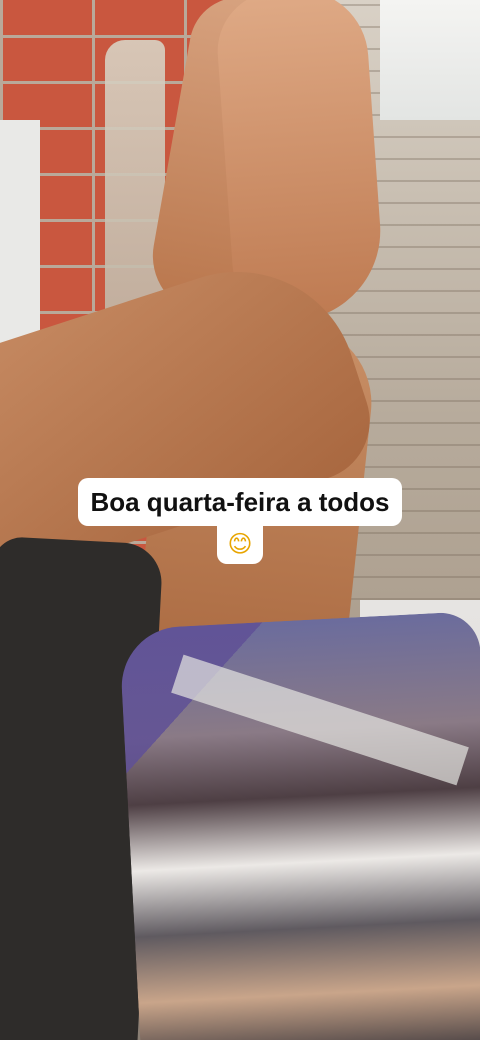 Image resolution: width=480 pixels, height=1040 pixels. What do you see at coordinates (240, 502) in the screenshot?
I see `caption-text: Boa quarta-feira a todos` at bounding box center [240, 502].